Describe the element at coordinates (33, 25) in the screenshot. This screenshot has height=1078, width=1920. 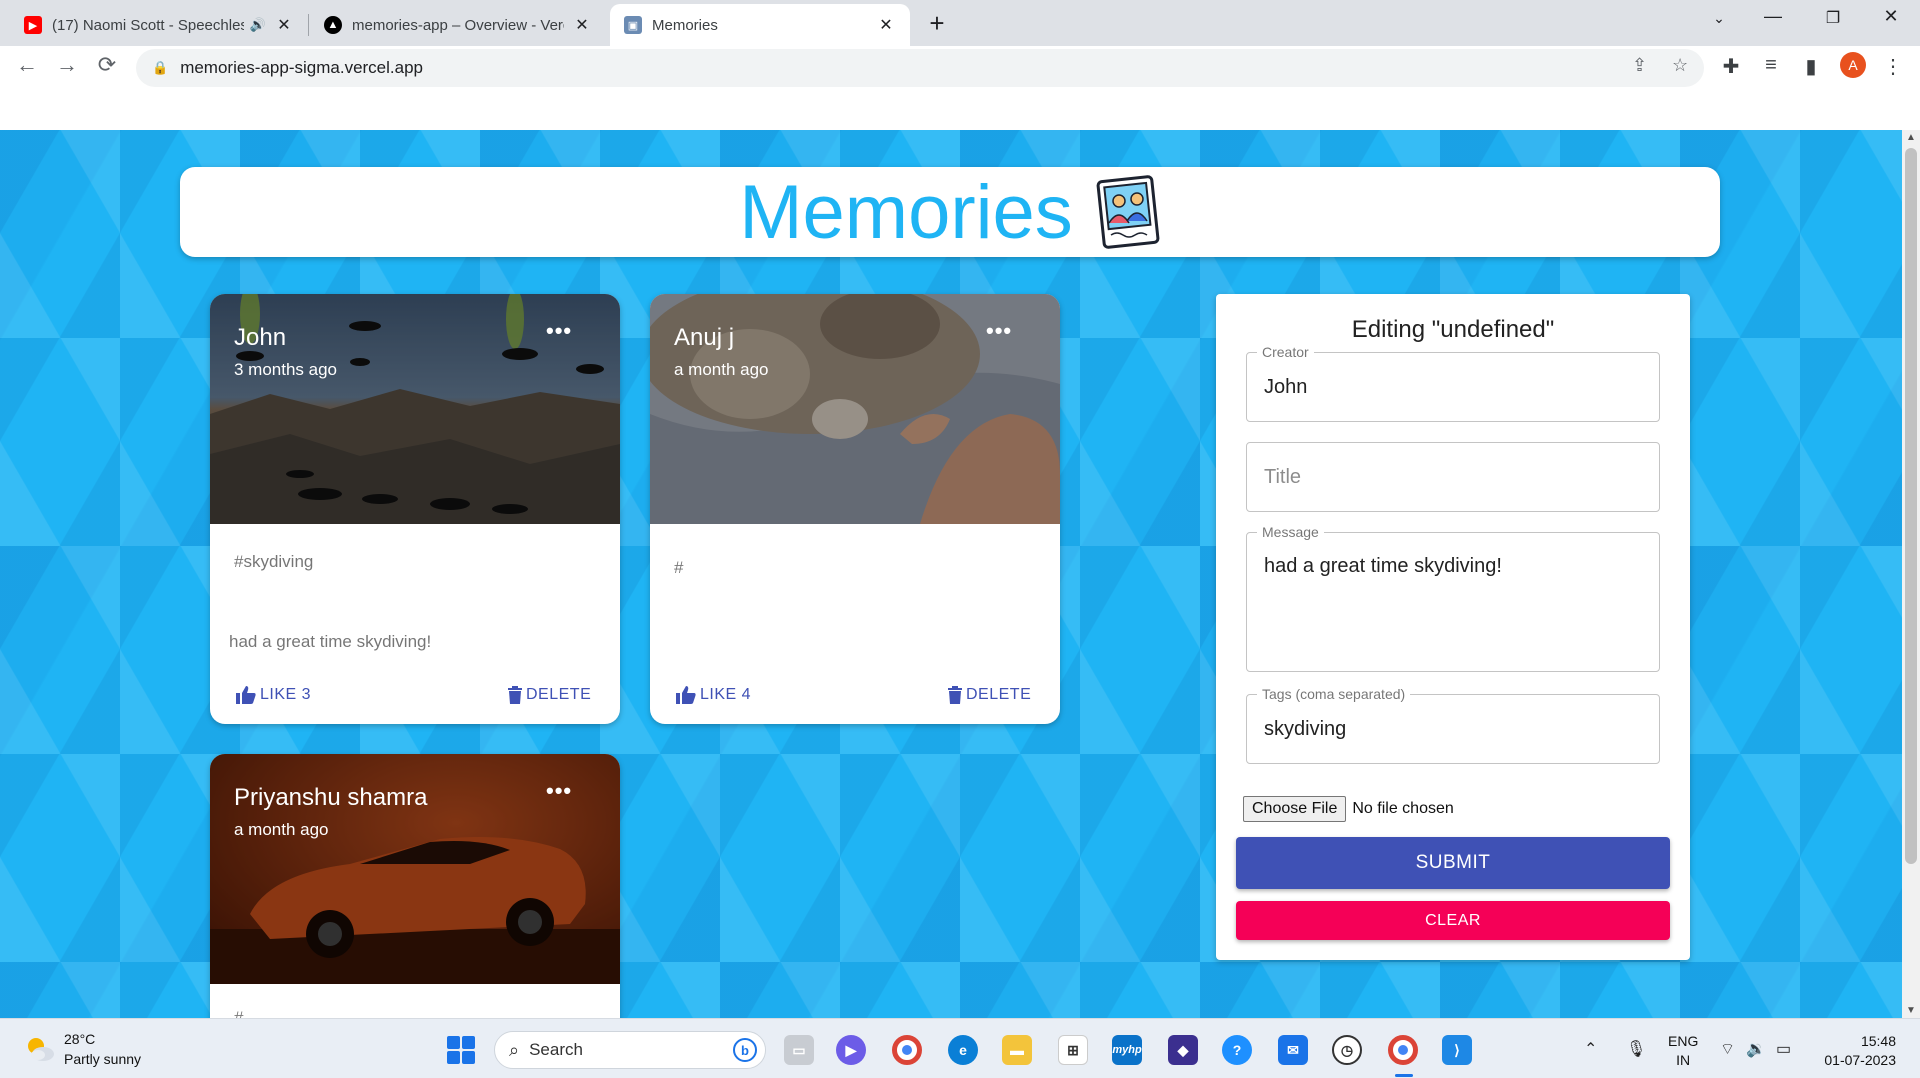
I see `youtube-icon: ▶` at that location.